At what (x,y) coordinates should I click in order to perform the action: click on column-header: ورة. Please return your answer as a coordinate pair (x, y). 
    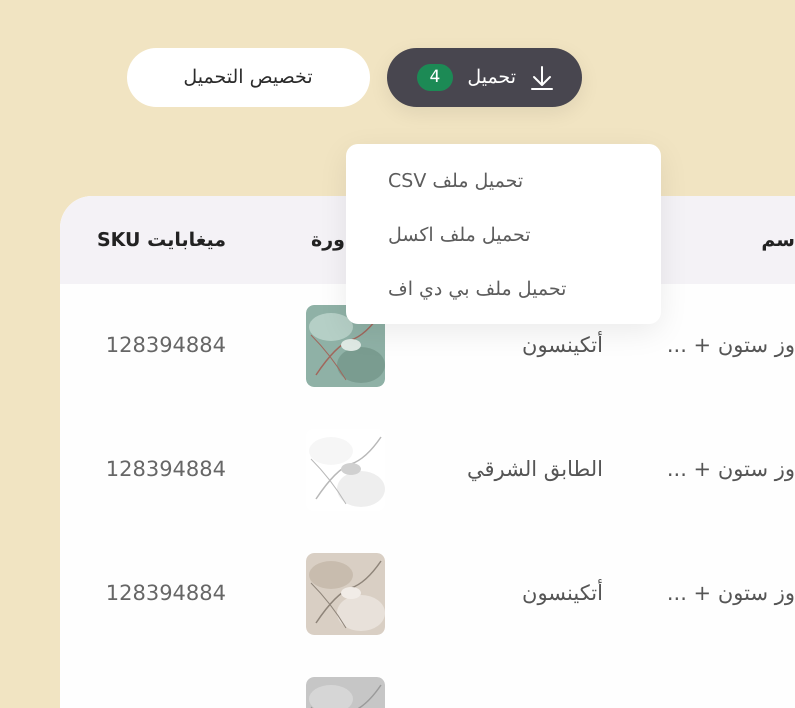
    Looking at the image, I should click on (328, 240).